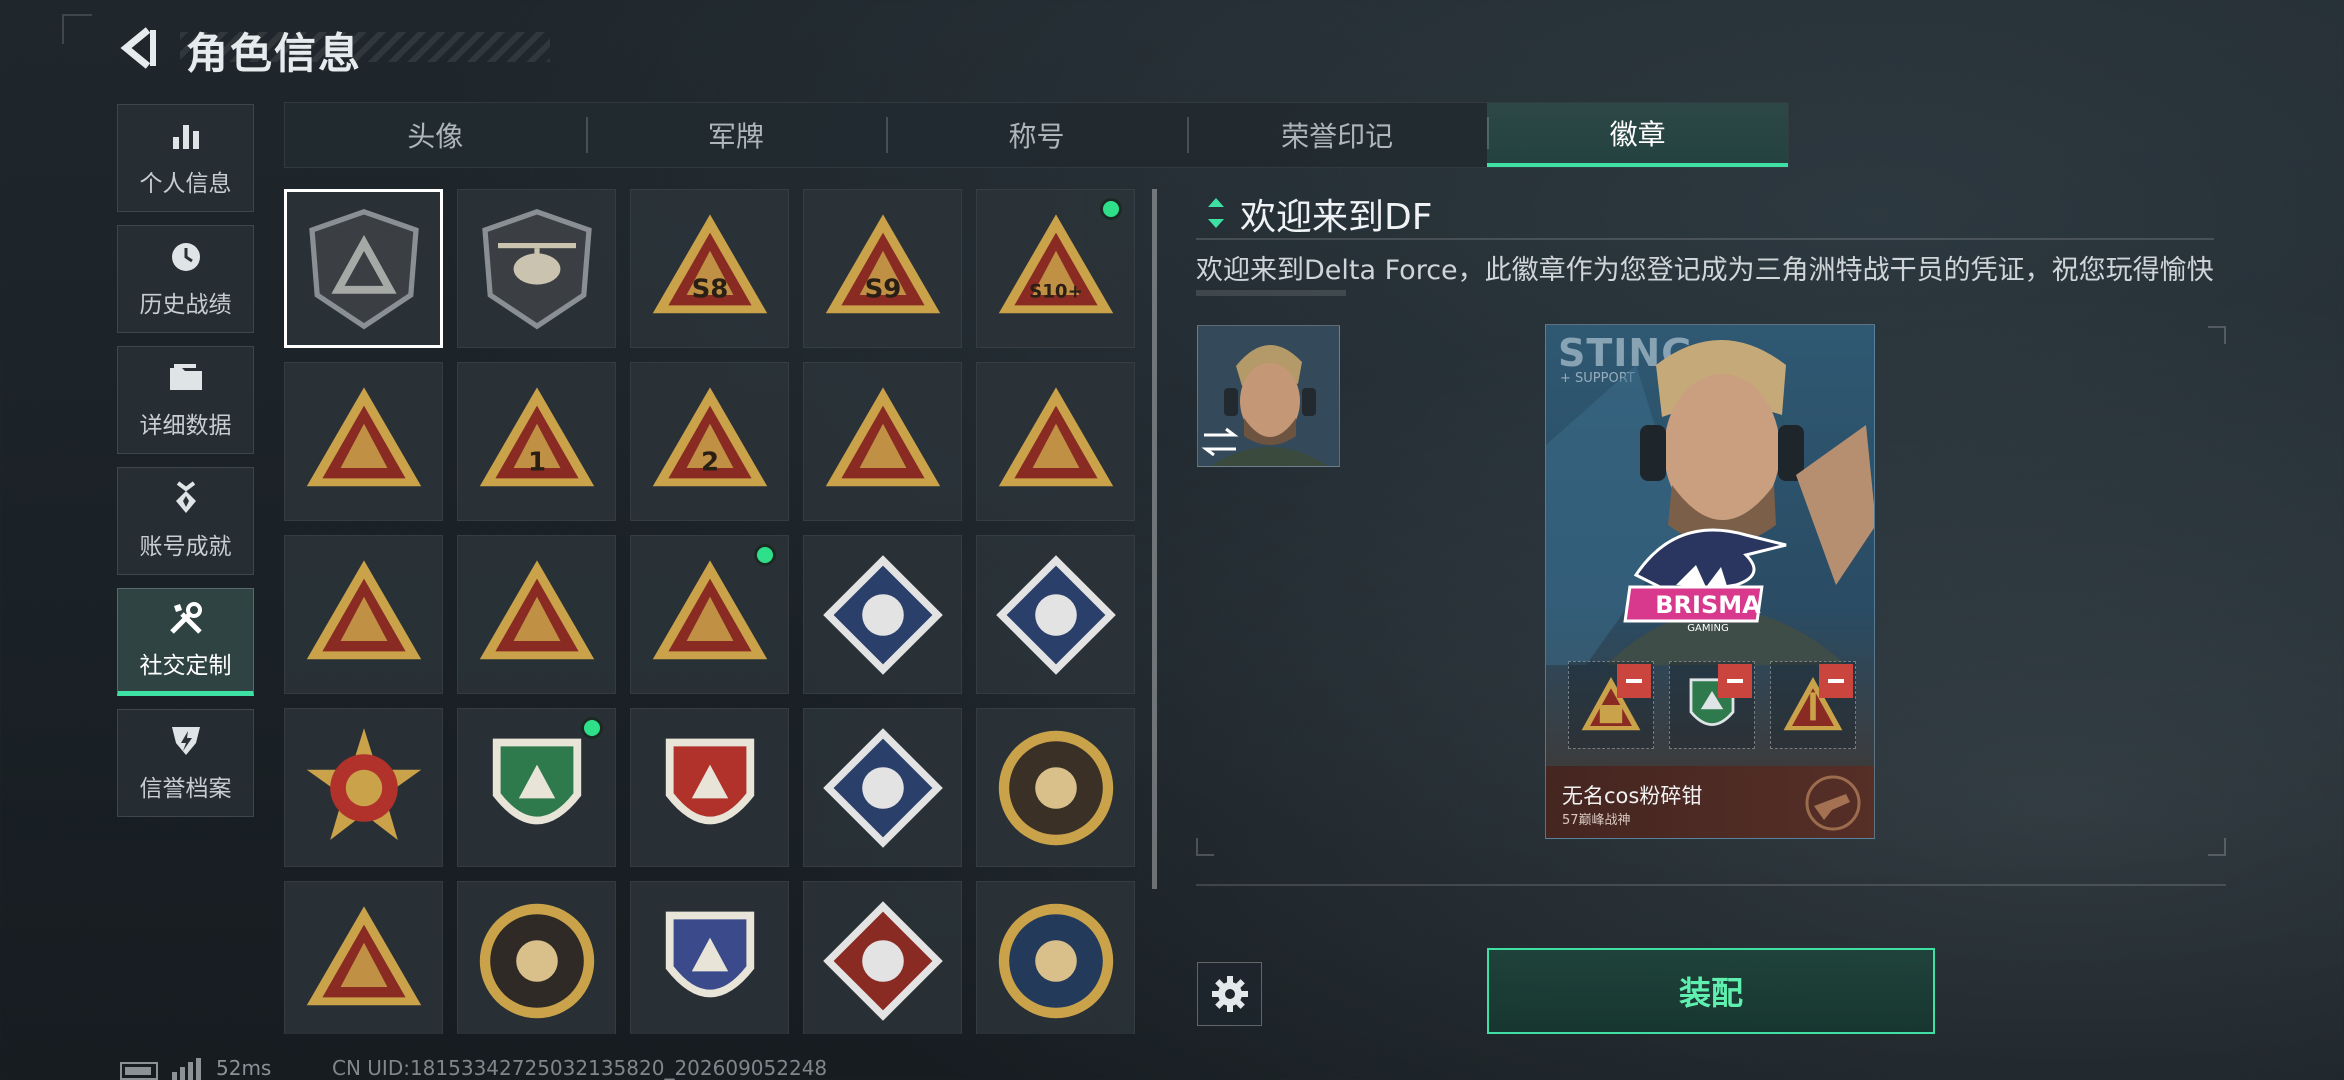 The width and height of the screenshot is (2344, 1080). What do you see at coordinates (186, 257) in the screenshot?
I see `history-clock-icon` at bounding box center [186, 257].